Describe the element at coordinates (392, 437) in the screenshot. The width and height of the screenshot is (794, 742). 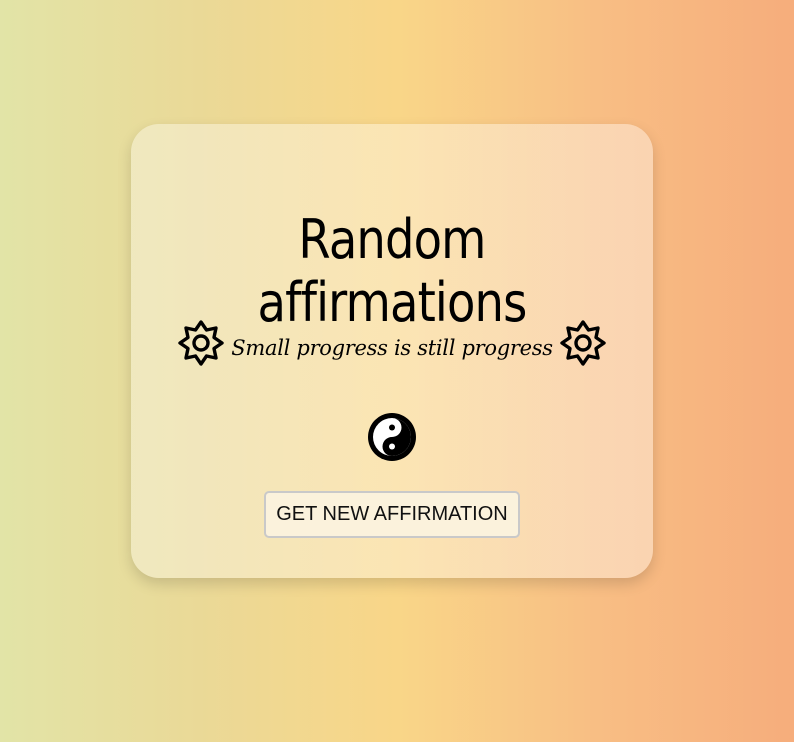
I see `yin-yang-icon` at that location.